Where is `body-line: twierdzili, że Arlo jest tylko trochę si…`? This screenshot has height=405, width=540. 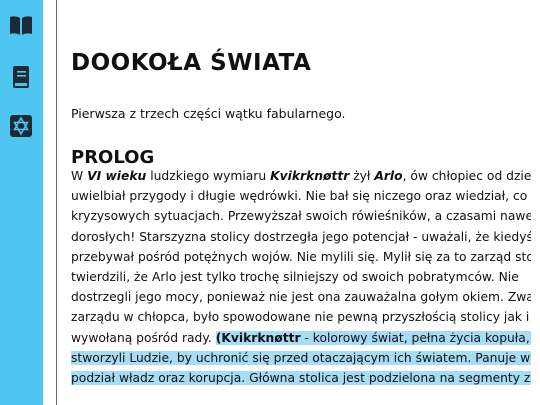
body-line: twierdzili, że Arlo jest tylko trochę si… is located at coordinates (295, 276).